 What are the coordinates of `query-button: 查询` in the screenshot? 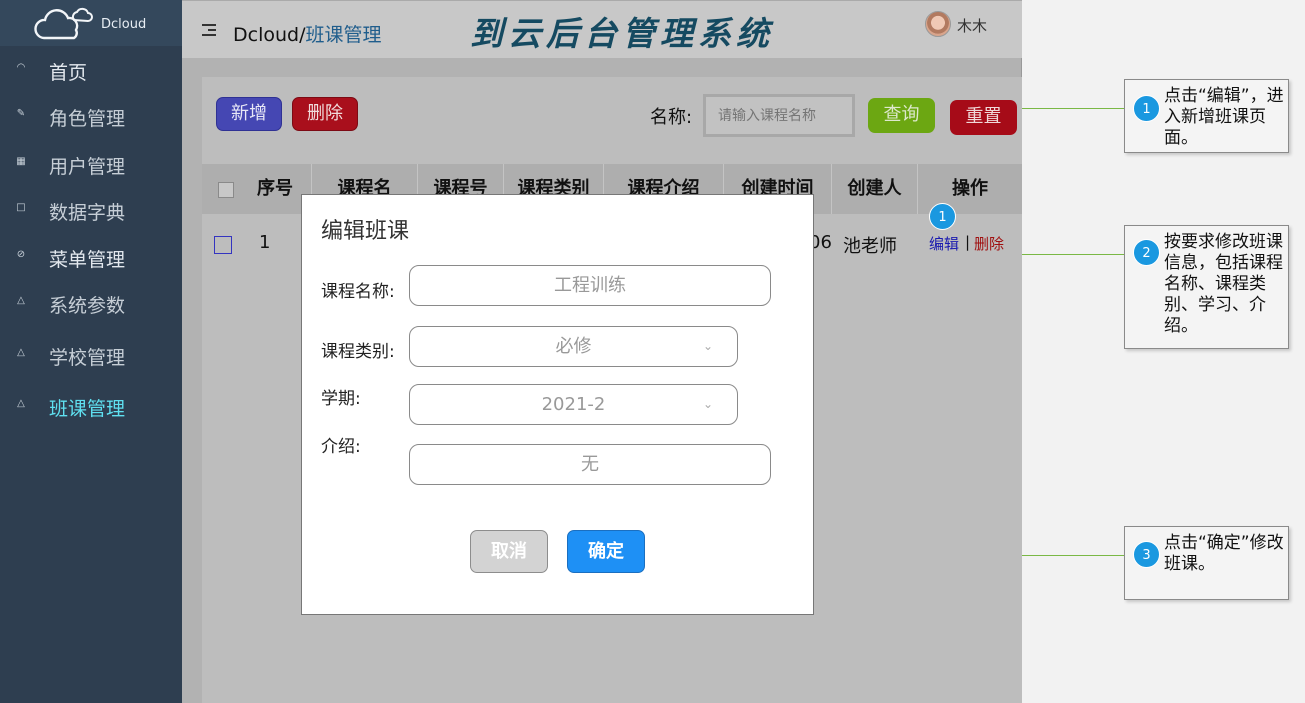 It's located at (901, 115).